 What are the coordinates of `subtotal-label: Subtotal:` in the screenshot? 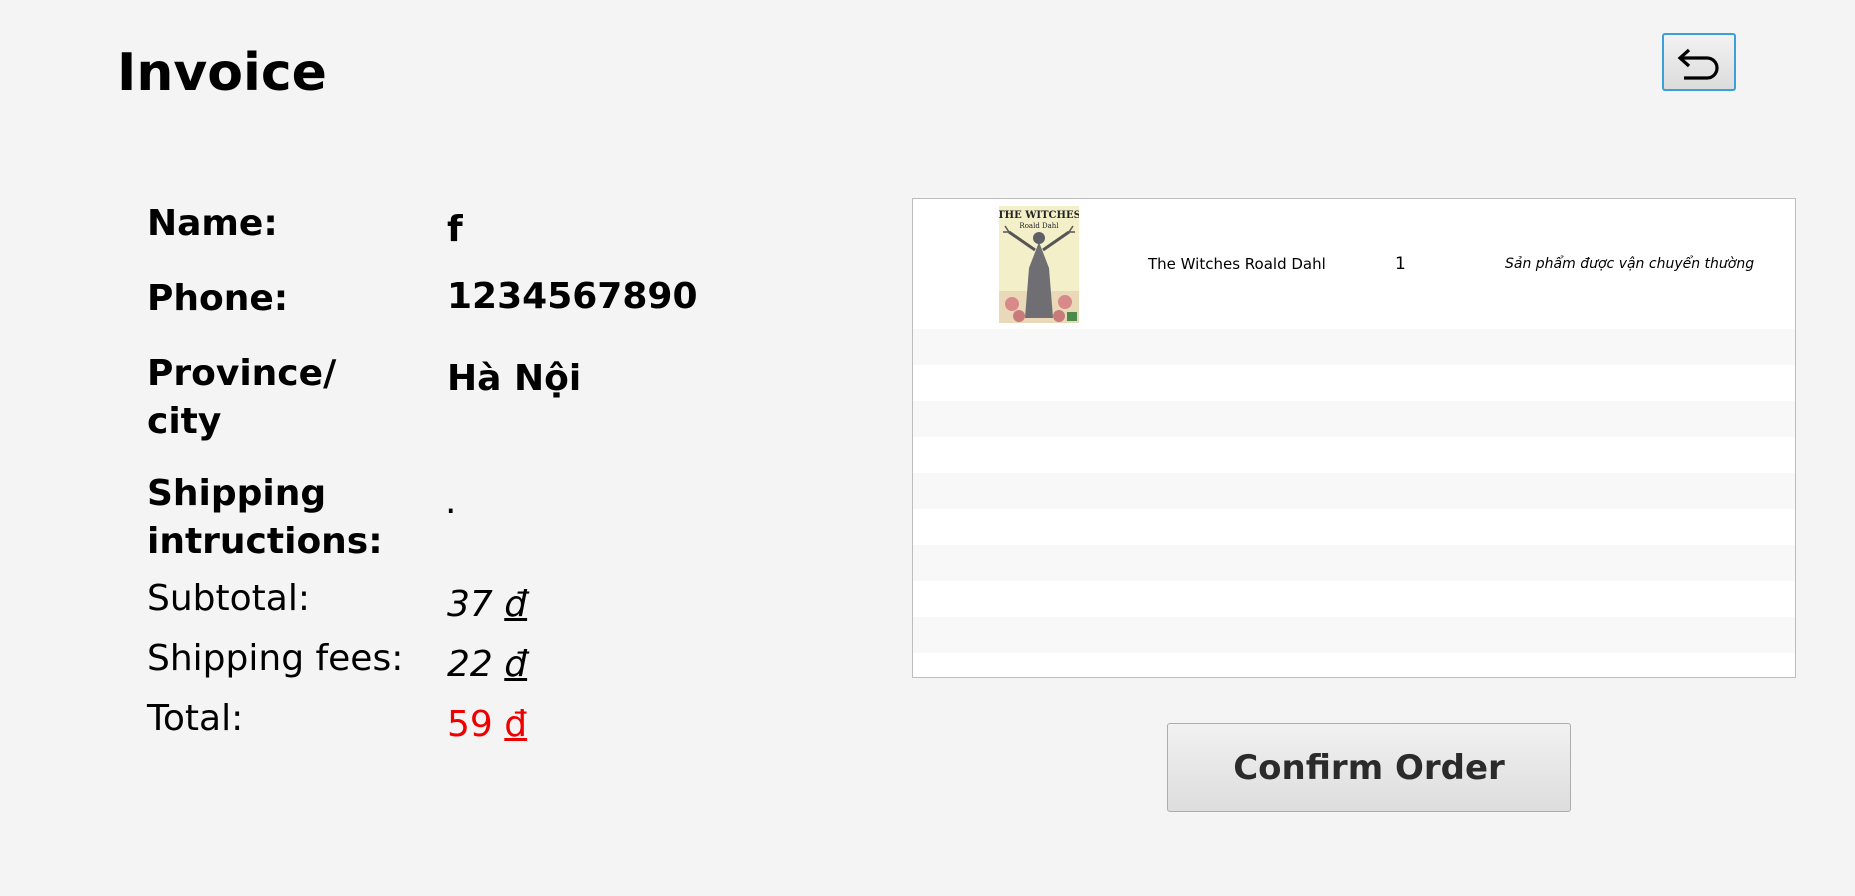 It's located at (228, 598).